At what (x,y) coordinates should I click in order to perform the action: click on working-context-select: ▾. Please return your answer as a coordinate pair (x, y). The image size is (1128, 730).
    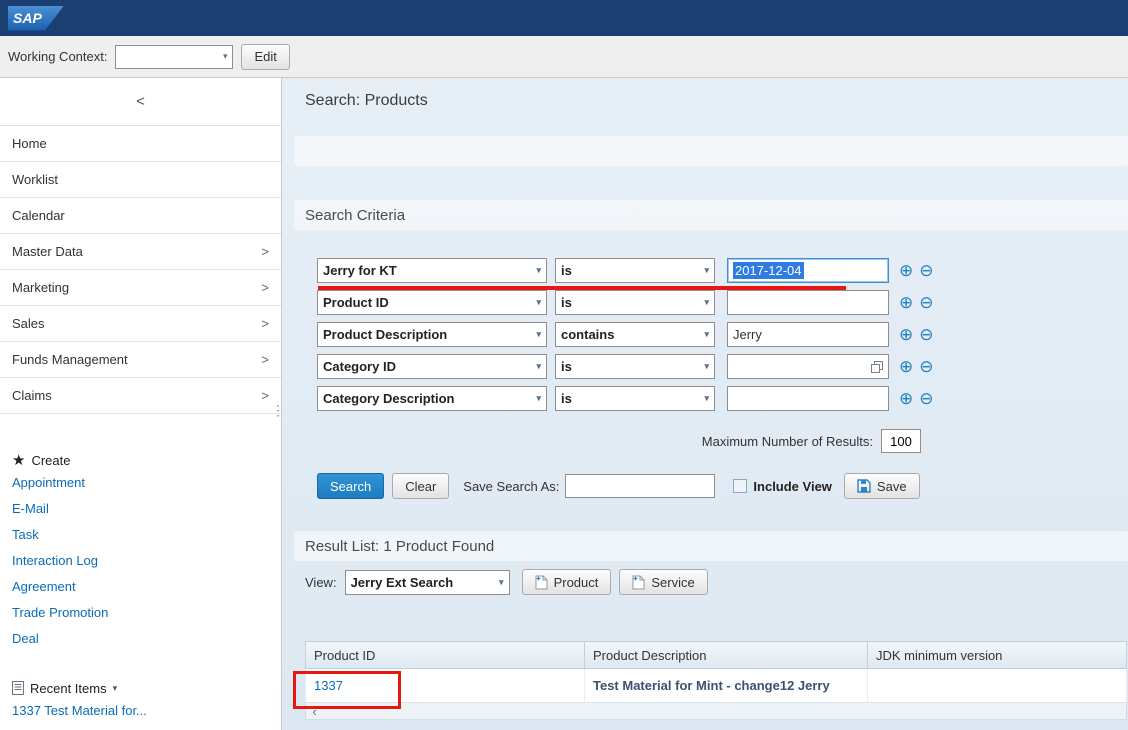
    Looking at the image, I should click on (174, 56).